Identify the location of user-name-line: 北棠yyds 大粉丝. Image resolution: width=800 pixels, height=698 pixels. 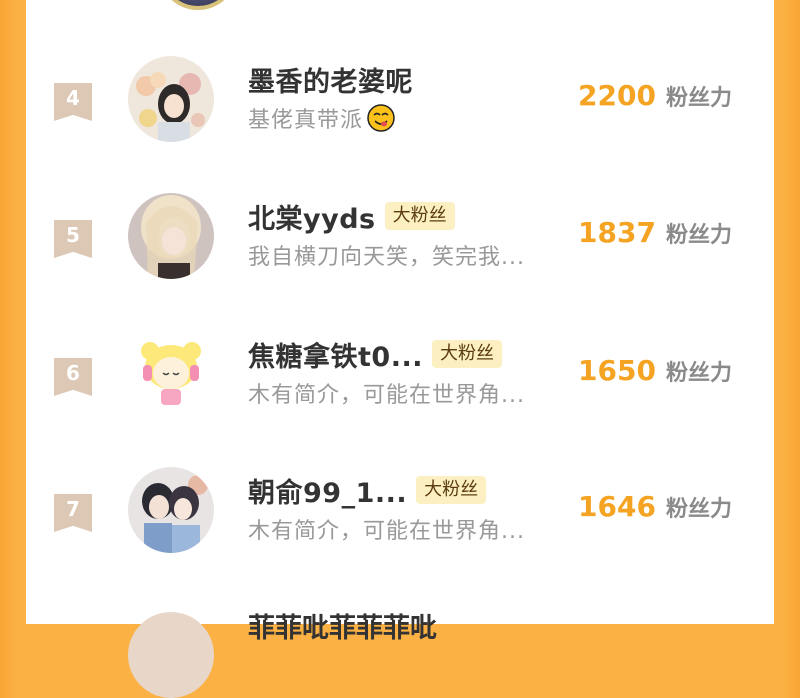
(351, 216).